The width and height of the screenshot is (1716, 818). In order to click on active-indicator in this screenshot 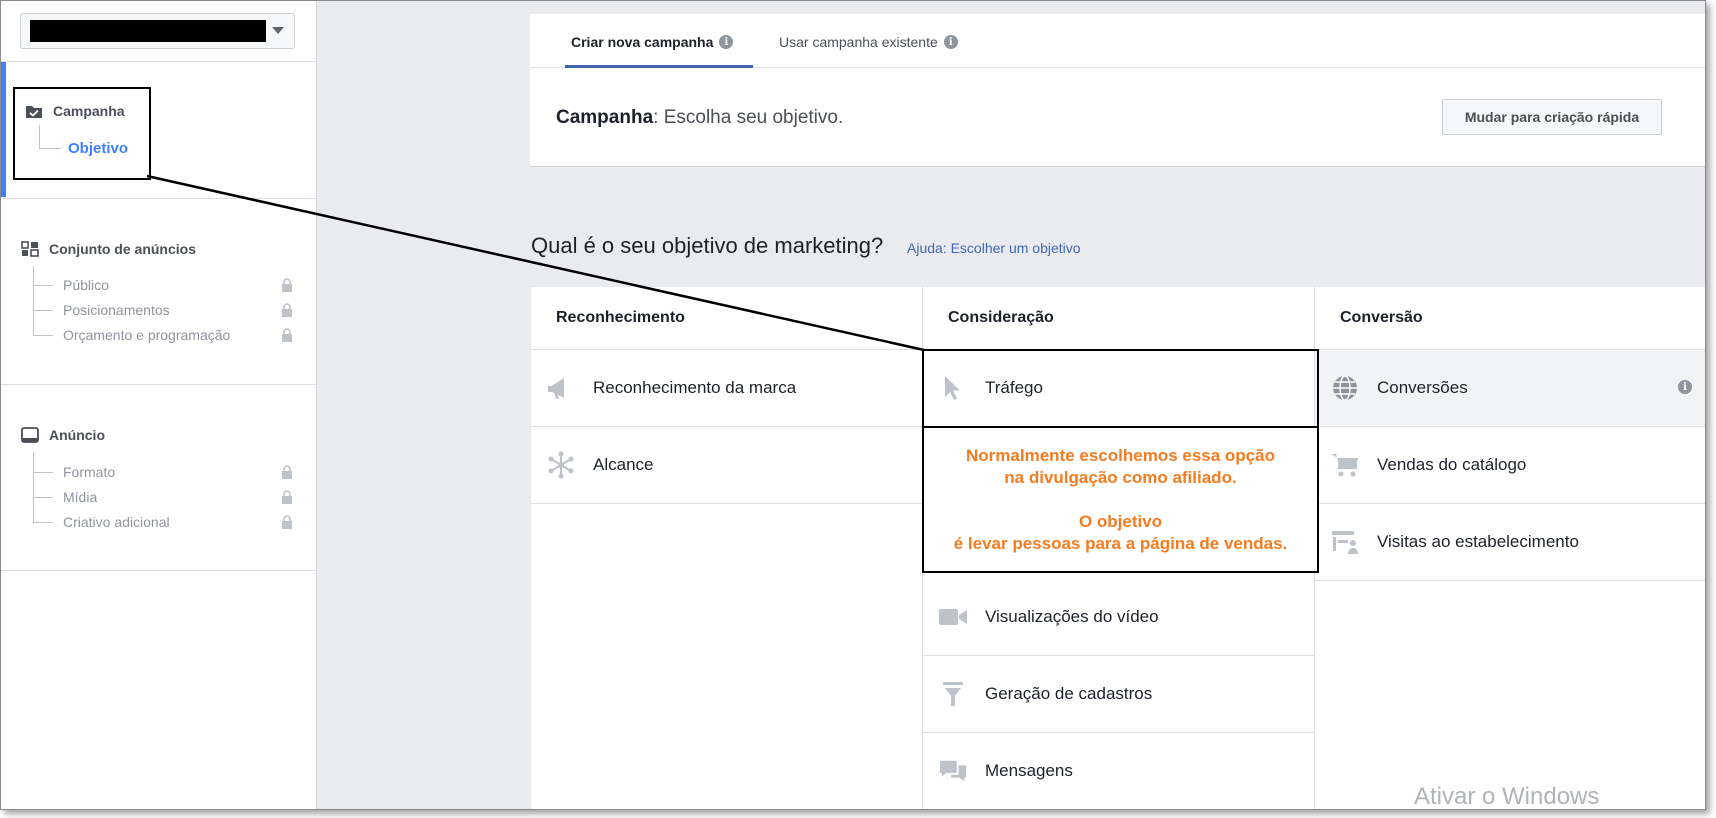, I will do `click(3, 129)`.